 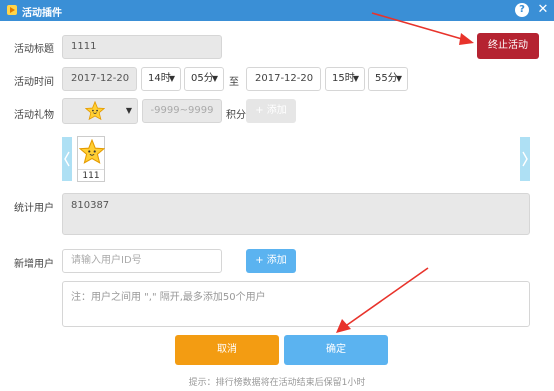 I want to click on activity-time-label: 活动时间, so click(x=34, y=82).